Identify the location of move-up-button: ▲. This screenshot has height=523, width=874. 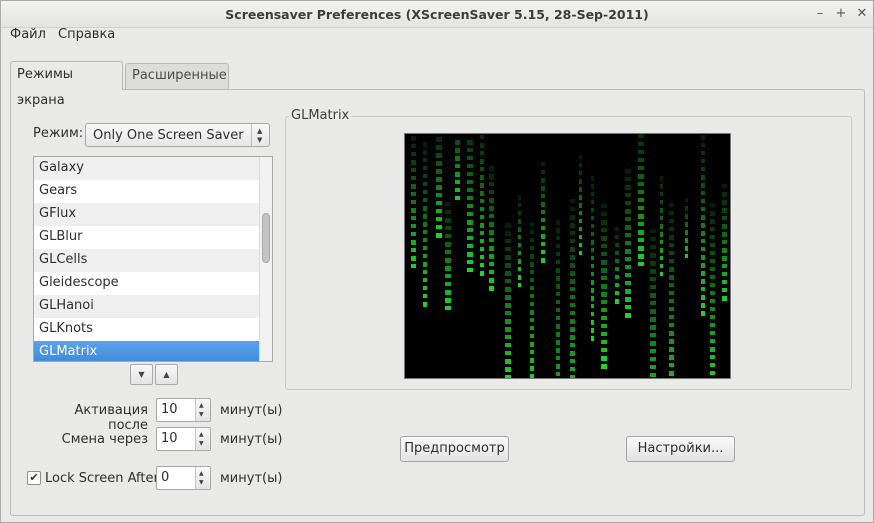
(166, 374).